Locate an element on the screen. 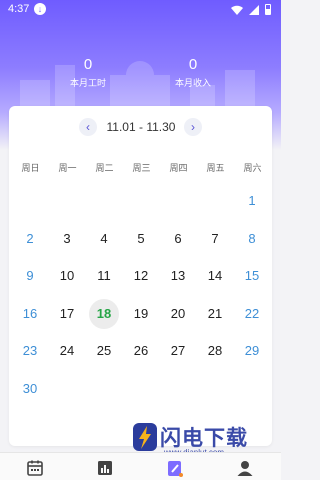 This screenshot has width=320, height=480. profile-icon is located at coordinates (245, 468).